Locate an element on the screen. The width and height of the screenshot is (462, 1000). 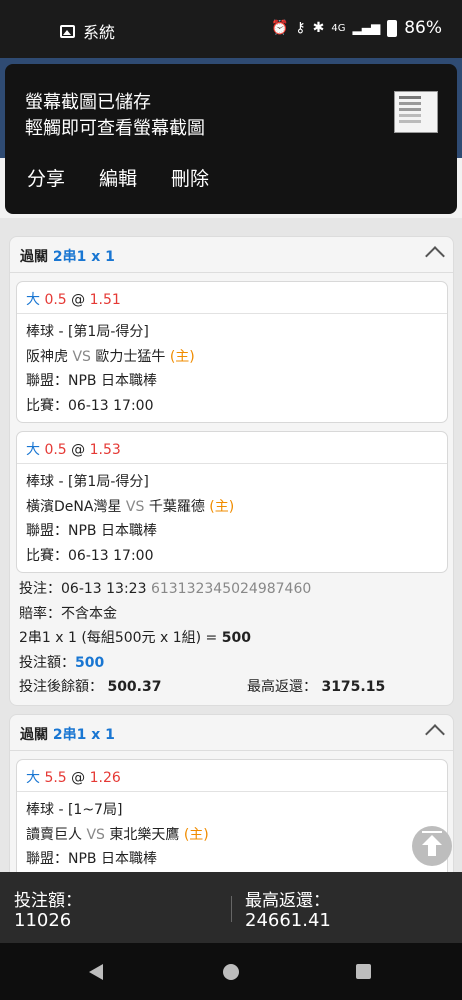
formula-value: 500 is located at coordinates (236, 638).